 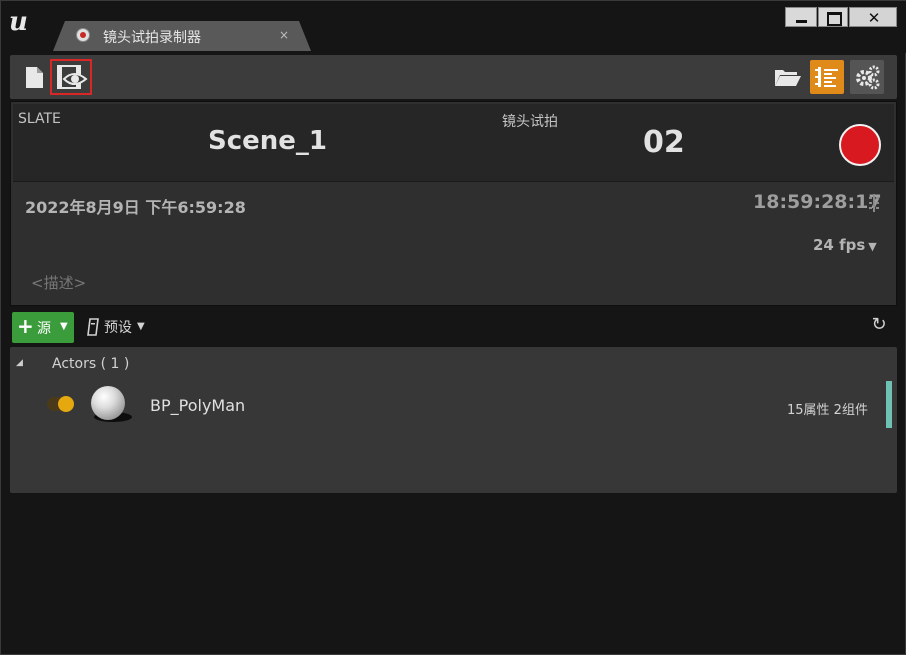 What do you see at coordinates (879, 325) in the screenshot?
I see `reset-icon: ↻` at bounding box center [879, 325].